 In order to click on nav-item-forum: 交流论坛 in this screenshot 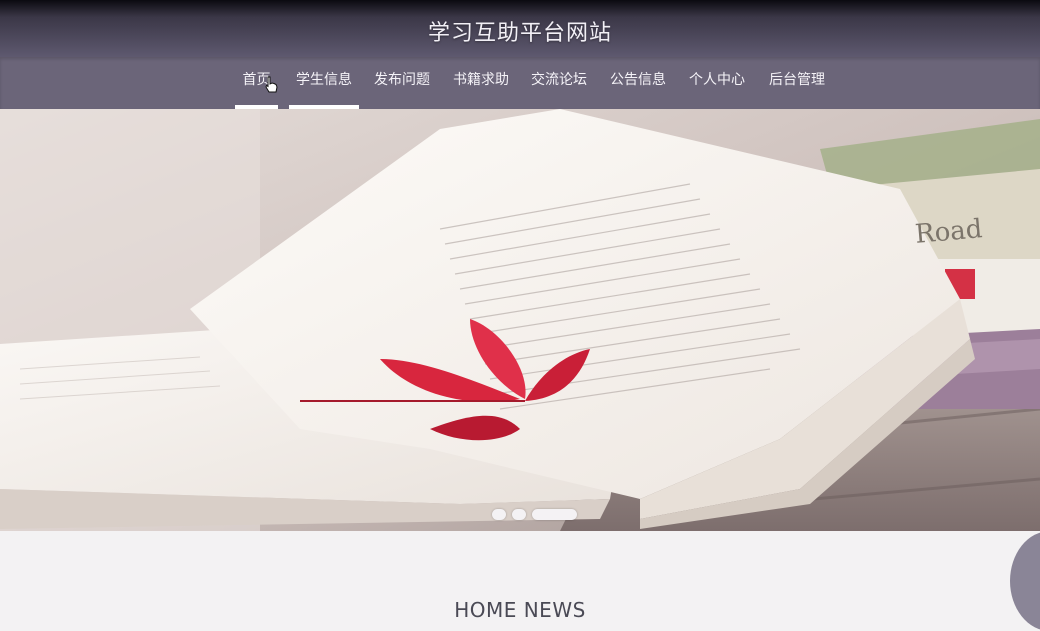, I will do `click(559, 83)`.